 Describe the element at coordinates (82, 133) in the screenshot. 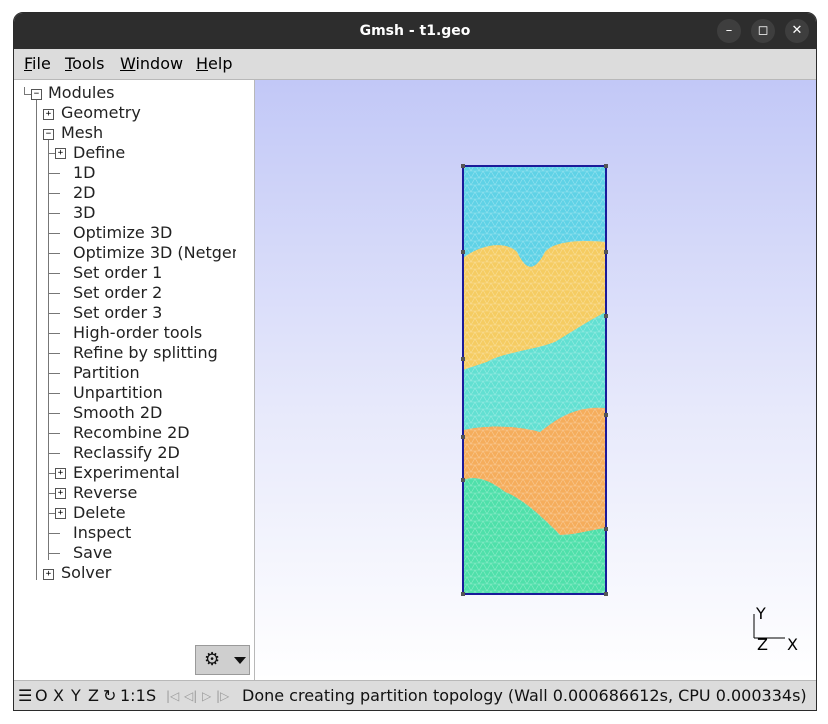

I see `tree-item-mesh: Mesh` at that location.